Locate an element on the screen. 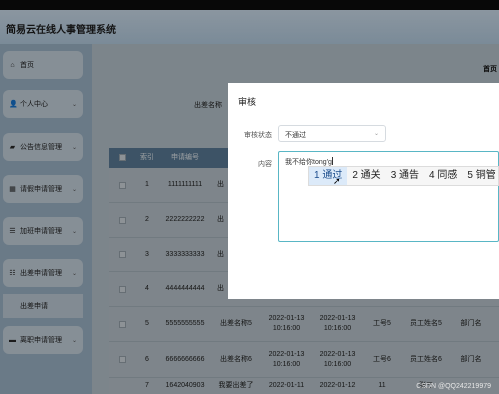 The height and width of the screenshot is (394, 499). ime-candidate-2: 2 通关 is located at coordinates (366, 176).